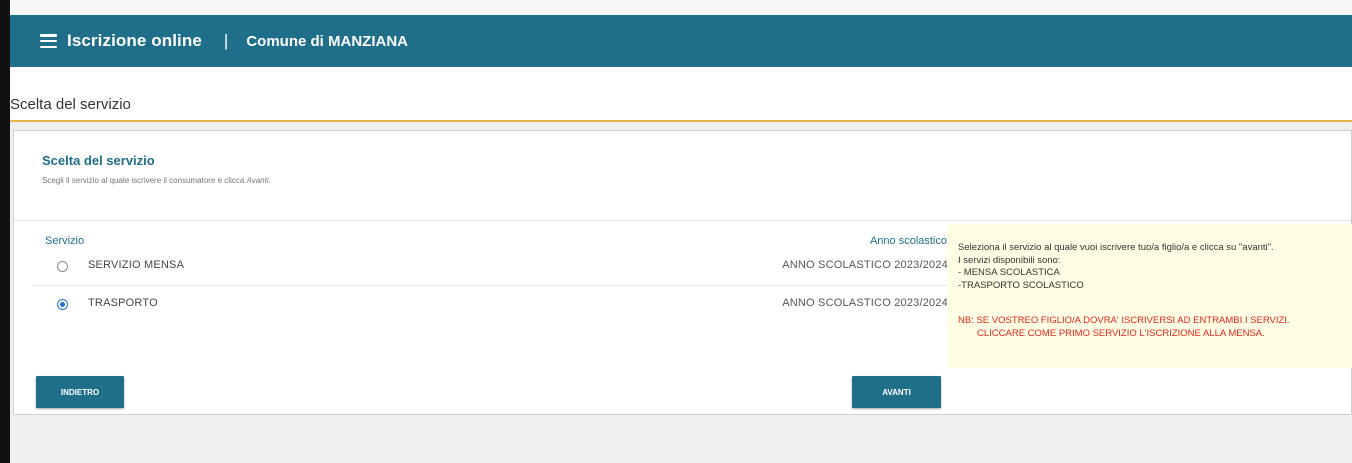  I want to click on page-title: Scelta del servizio, so click(70, 104).